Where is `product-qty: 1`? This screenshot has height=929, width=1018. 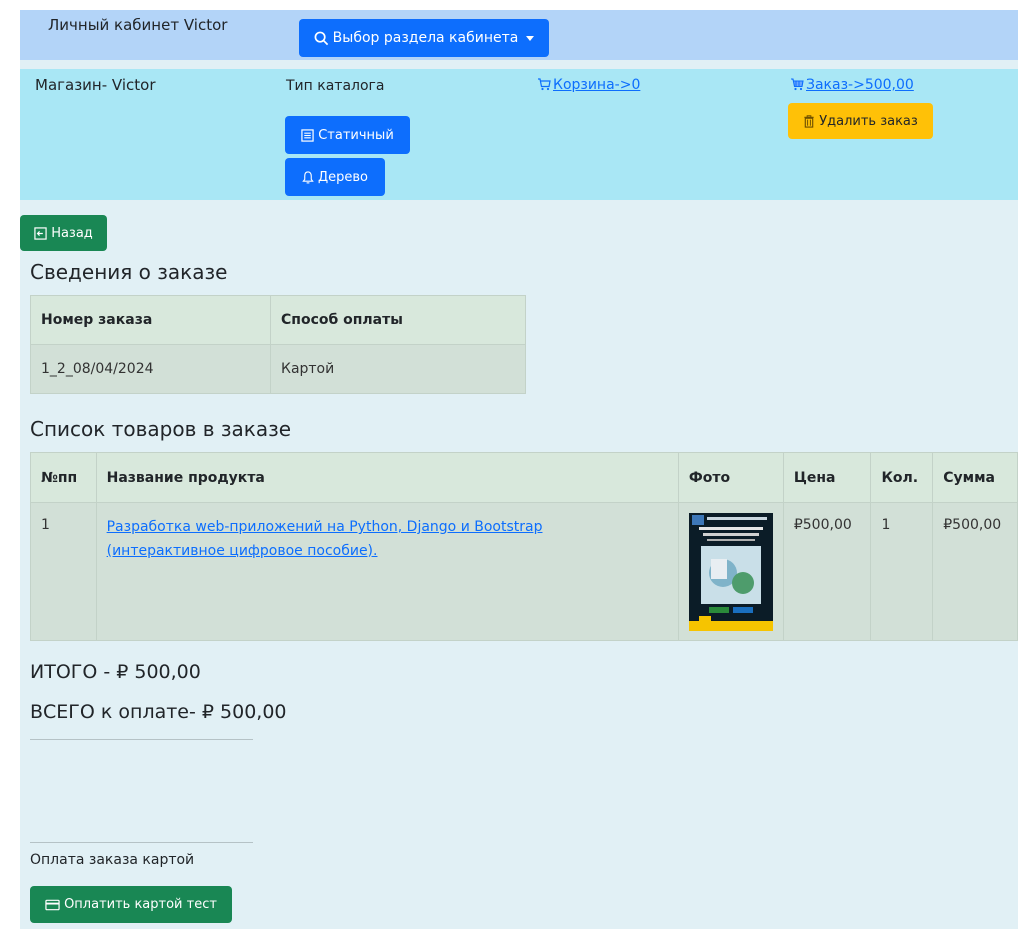
product-qty: 1 is located at coordinates (902, 571).